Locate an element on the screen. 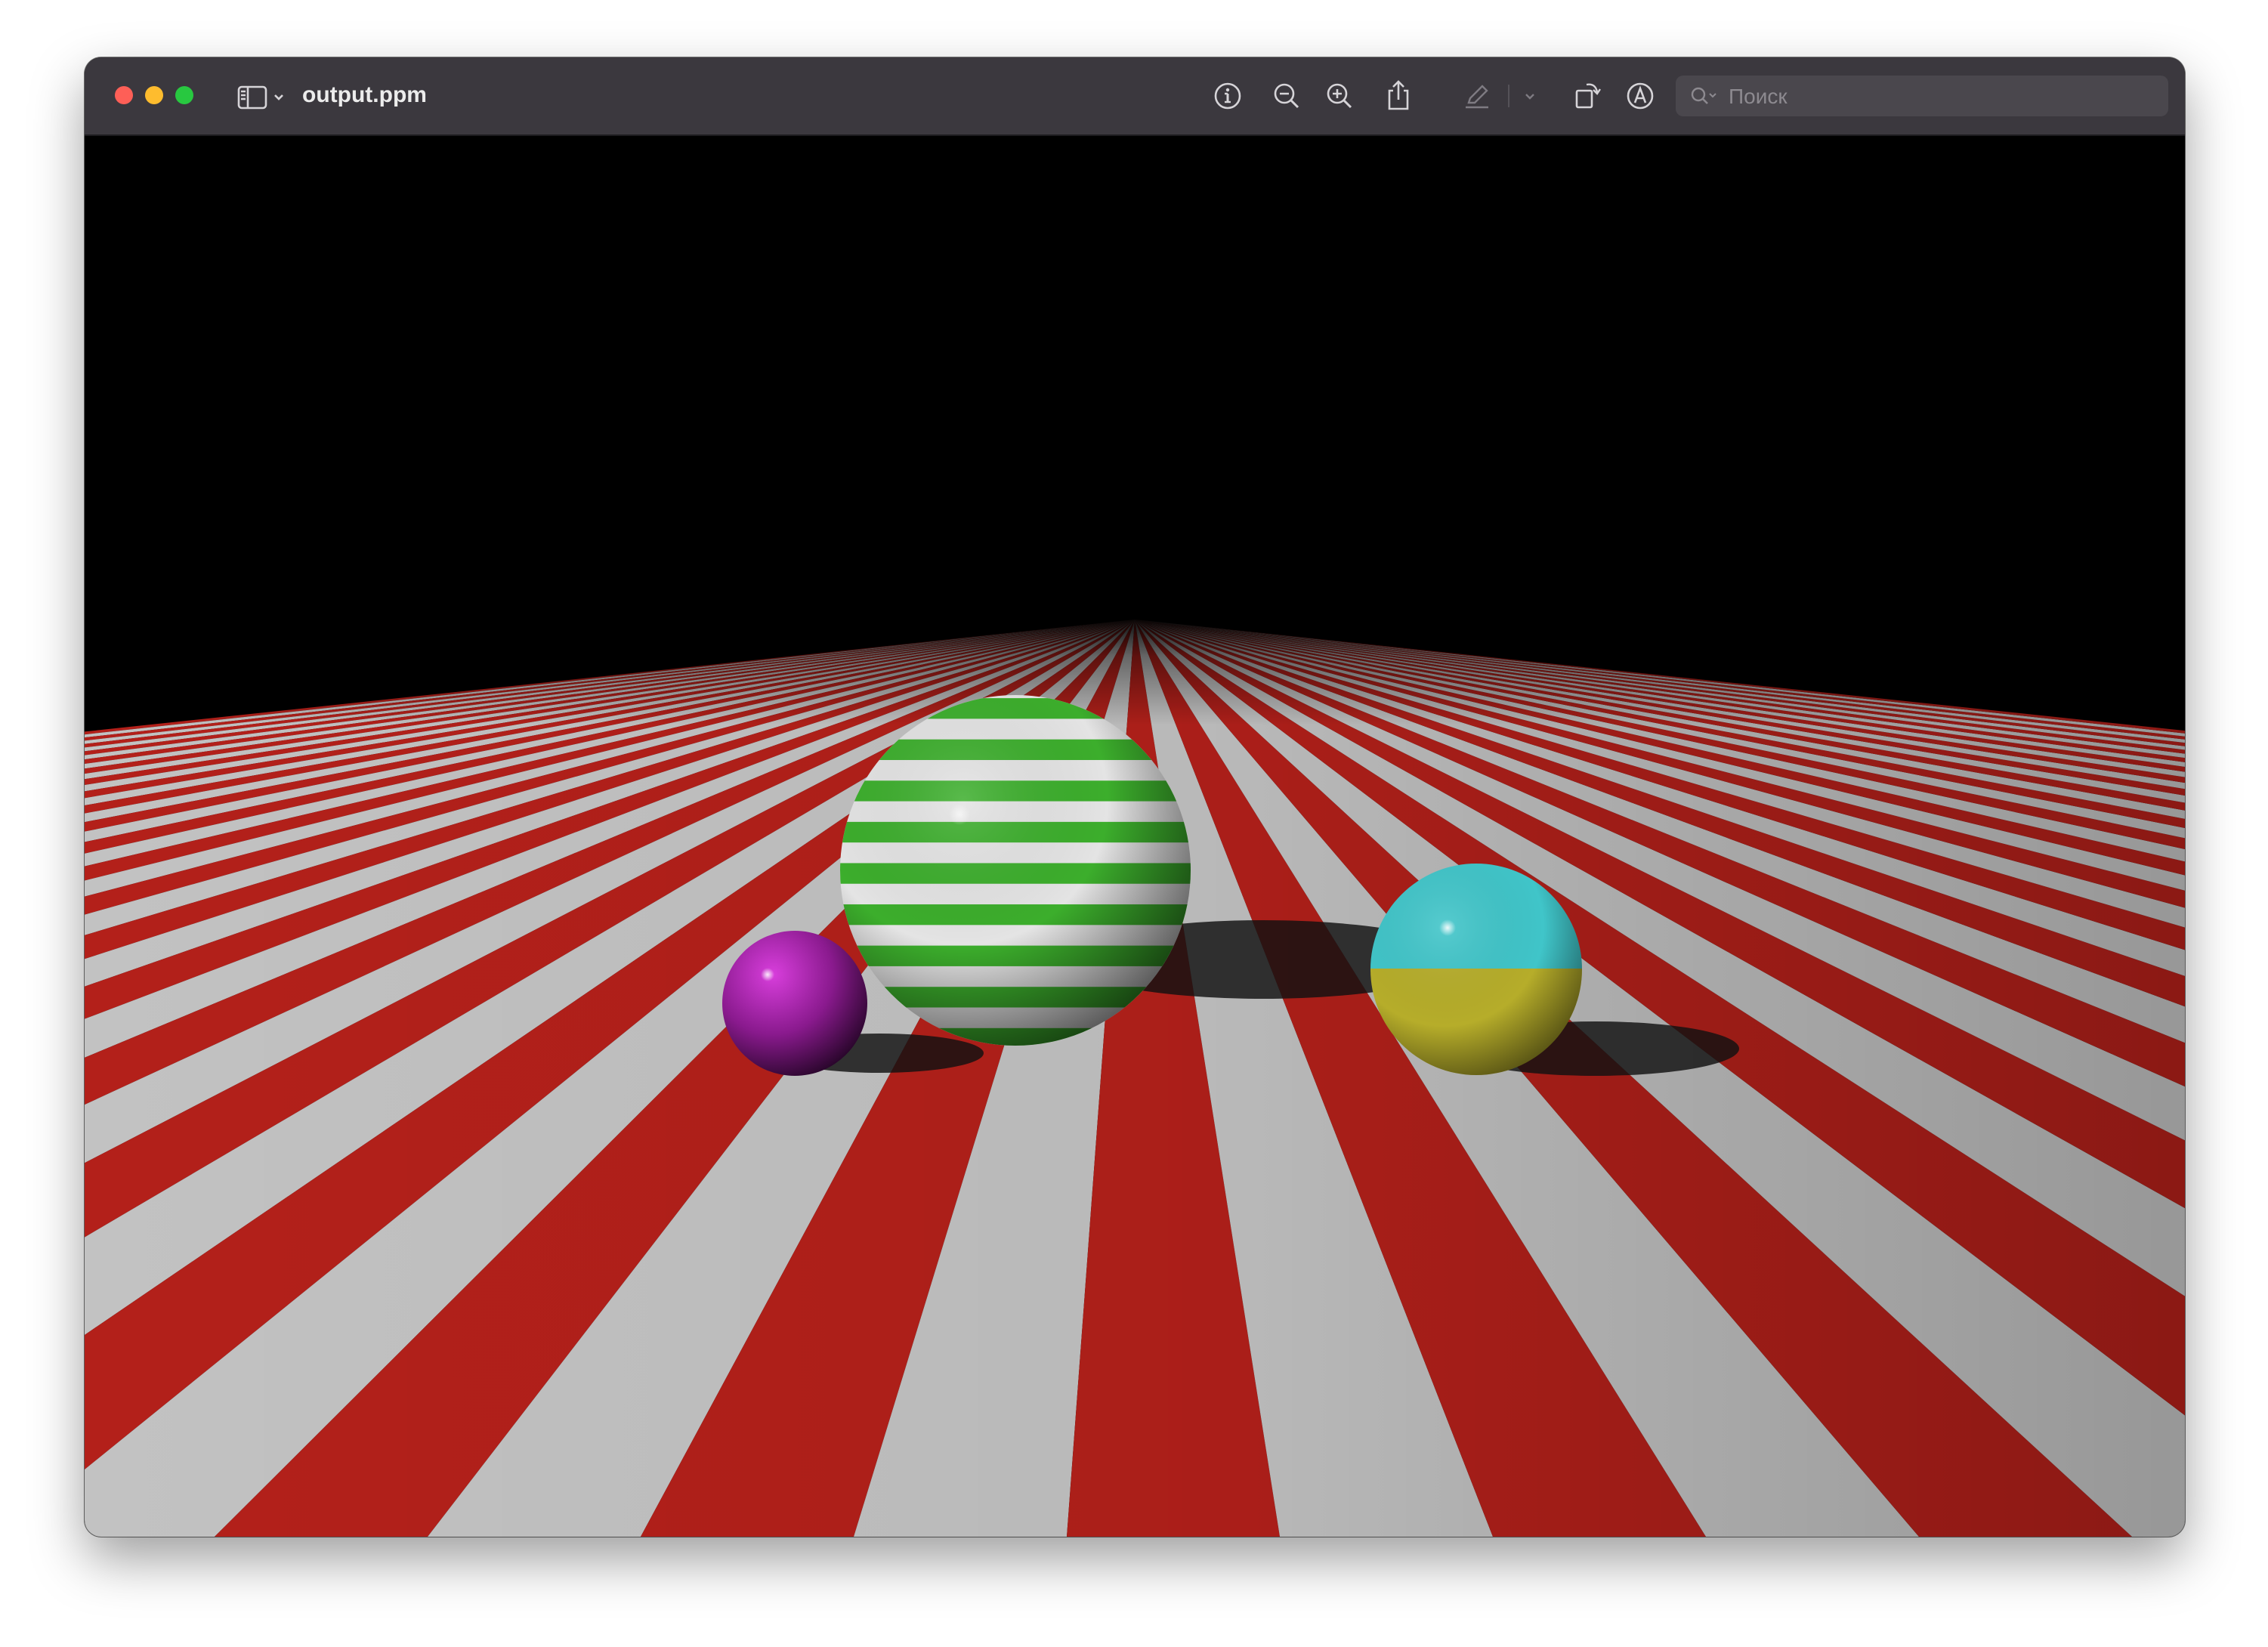 The height and width of the screenshot is (1647, 2268). zoom-in-button is located at coordinates (1339, 96).